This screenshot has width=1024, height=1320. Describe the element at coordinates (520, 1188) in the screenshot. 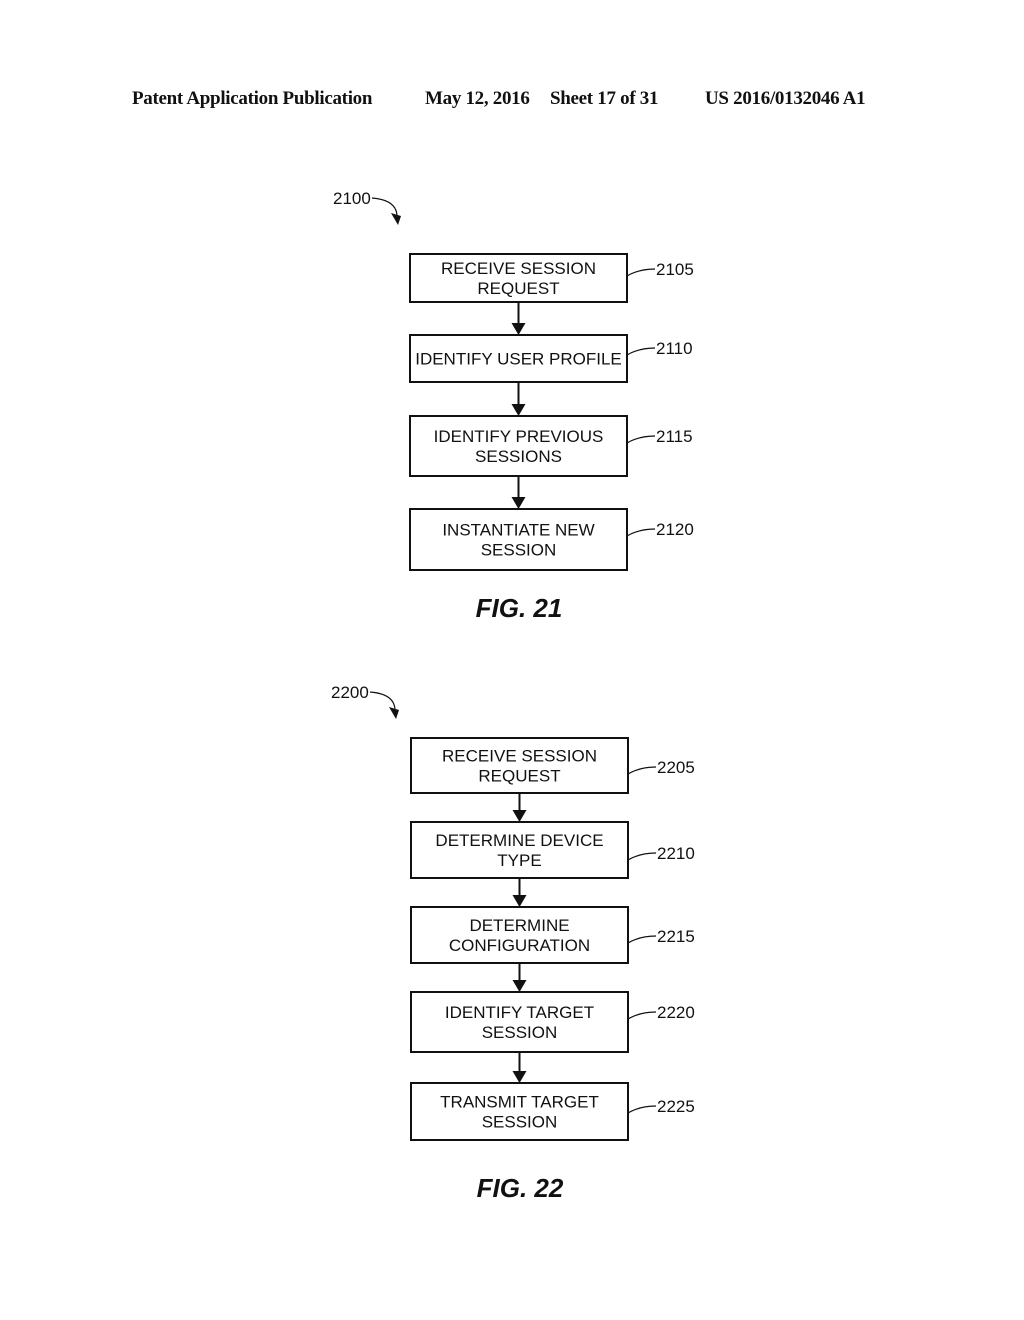

I see `figure-label: FIG. 22` at that location.